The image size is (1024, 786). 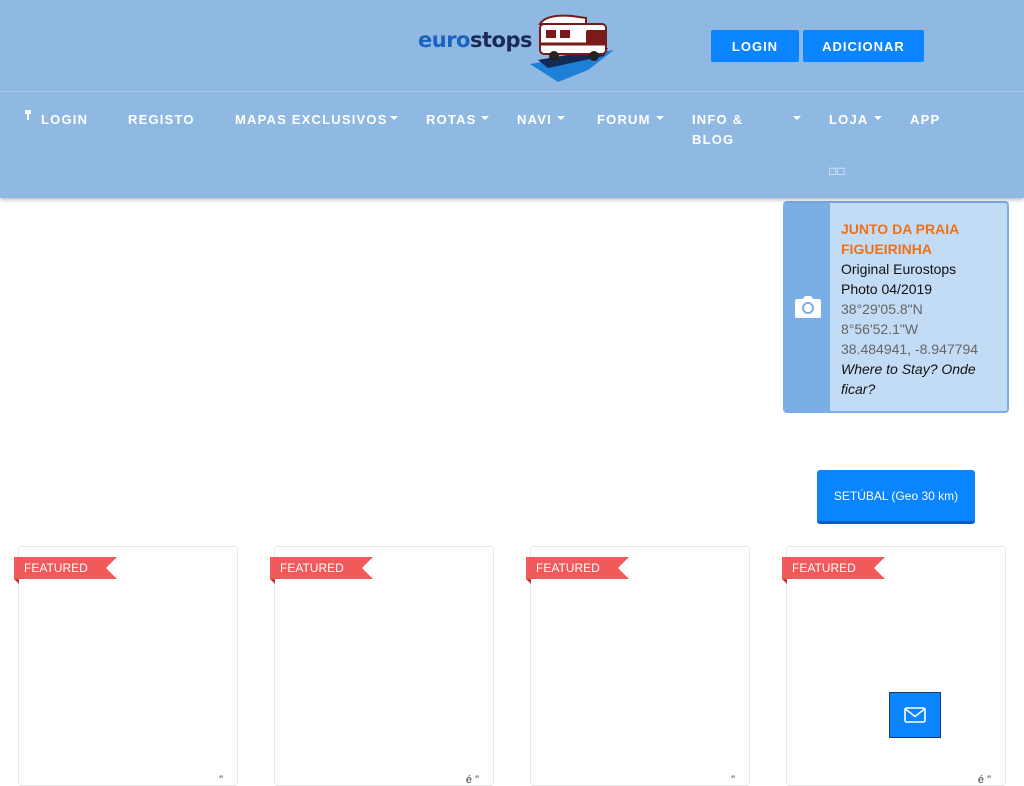 What do you see at coordinates (561, 118) in the screenshot?
I see `navi-caret-icon` at bounding box center [561, 118].